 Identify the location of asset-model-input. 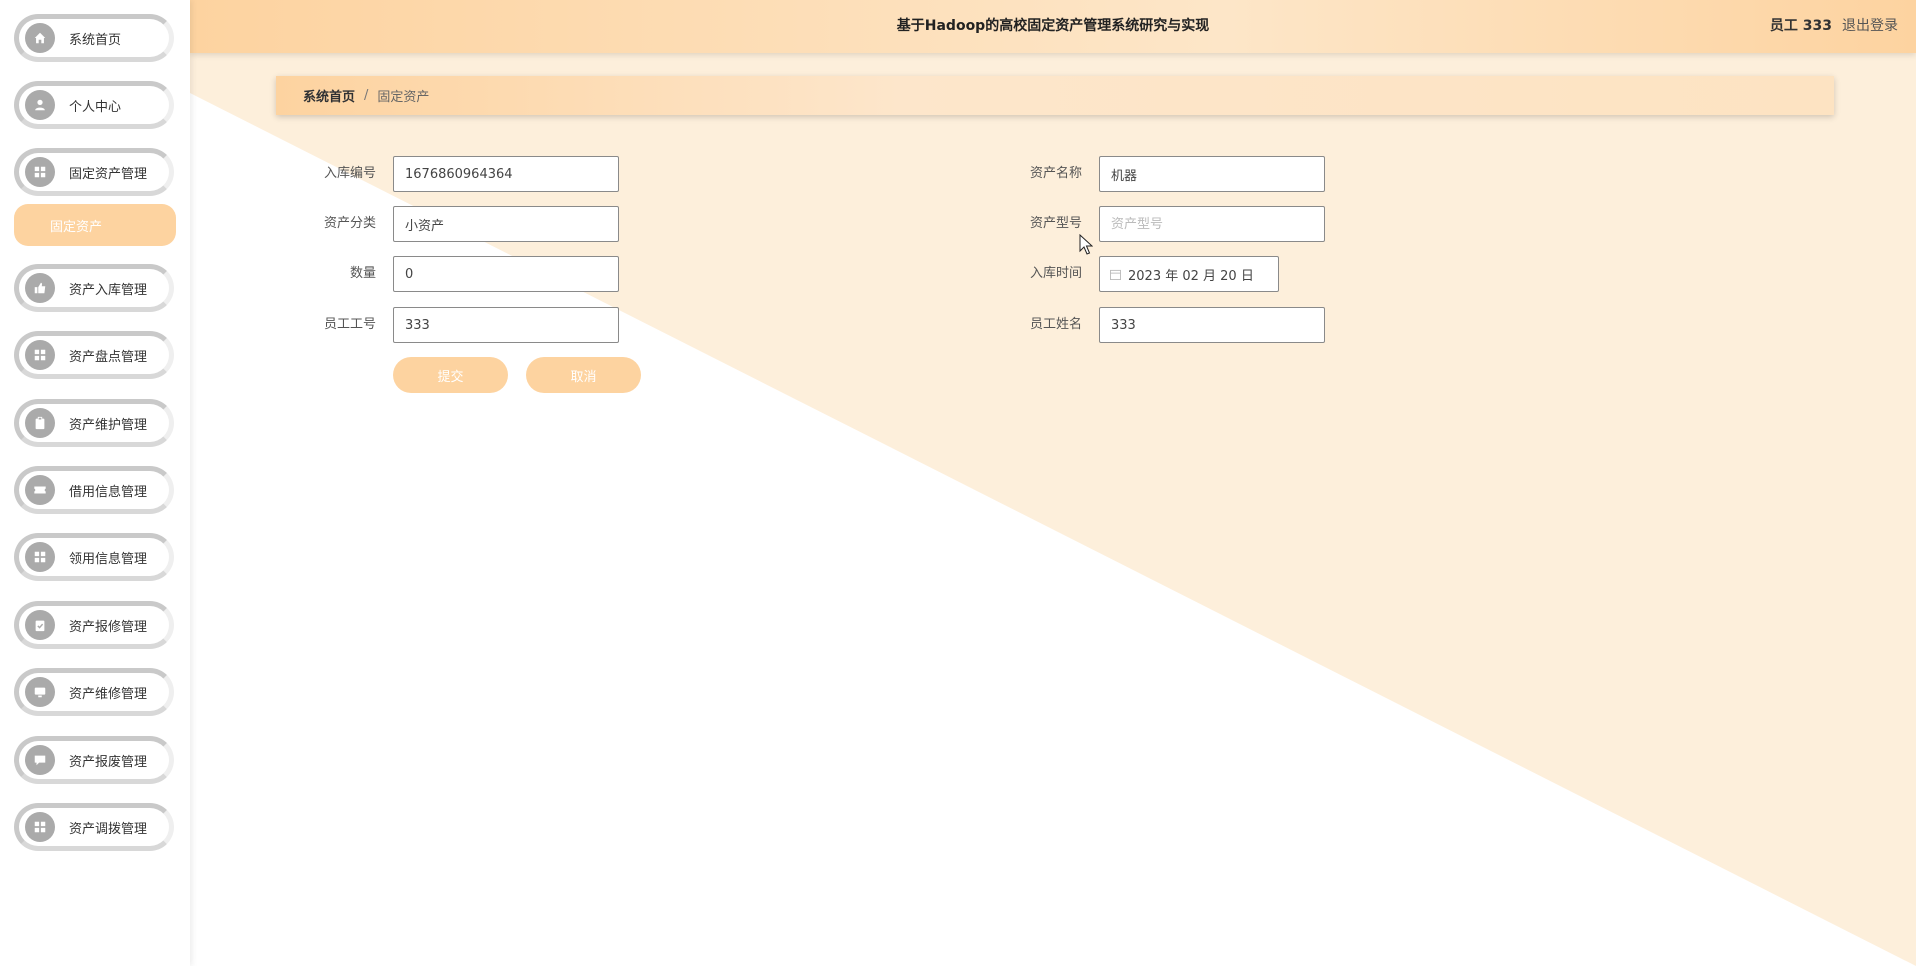
(1212, 224).